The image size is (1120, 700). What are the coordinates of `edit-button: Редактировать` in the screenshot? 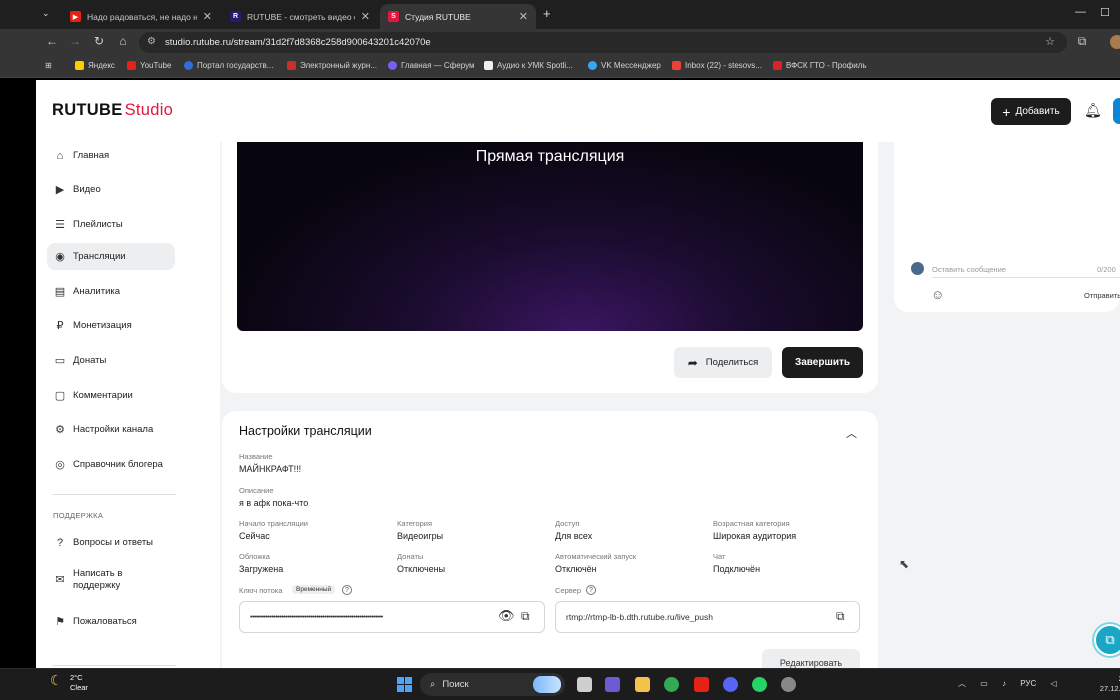 It's located at (811, 658).